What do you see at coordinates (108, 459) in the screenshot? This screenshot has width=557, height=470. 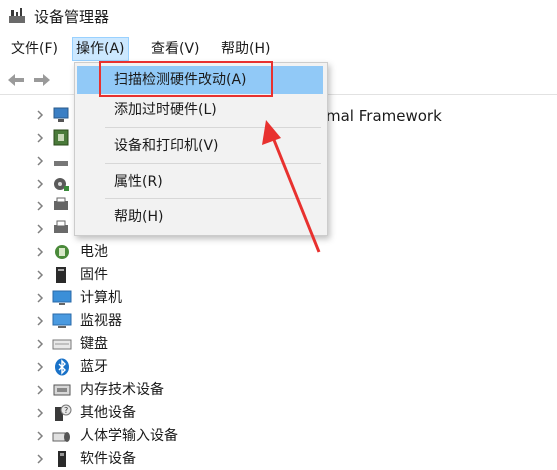 I see `tree-item-label: 软件设备` at bounding box center [108, 459].